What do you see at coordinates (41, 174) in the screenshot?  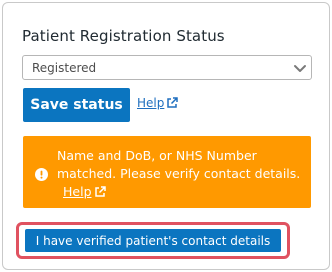 I see `info-icon` at bounding box center [41, 174].